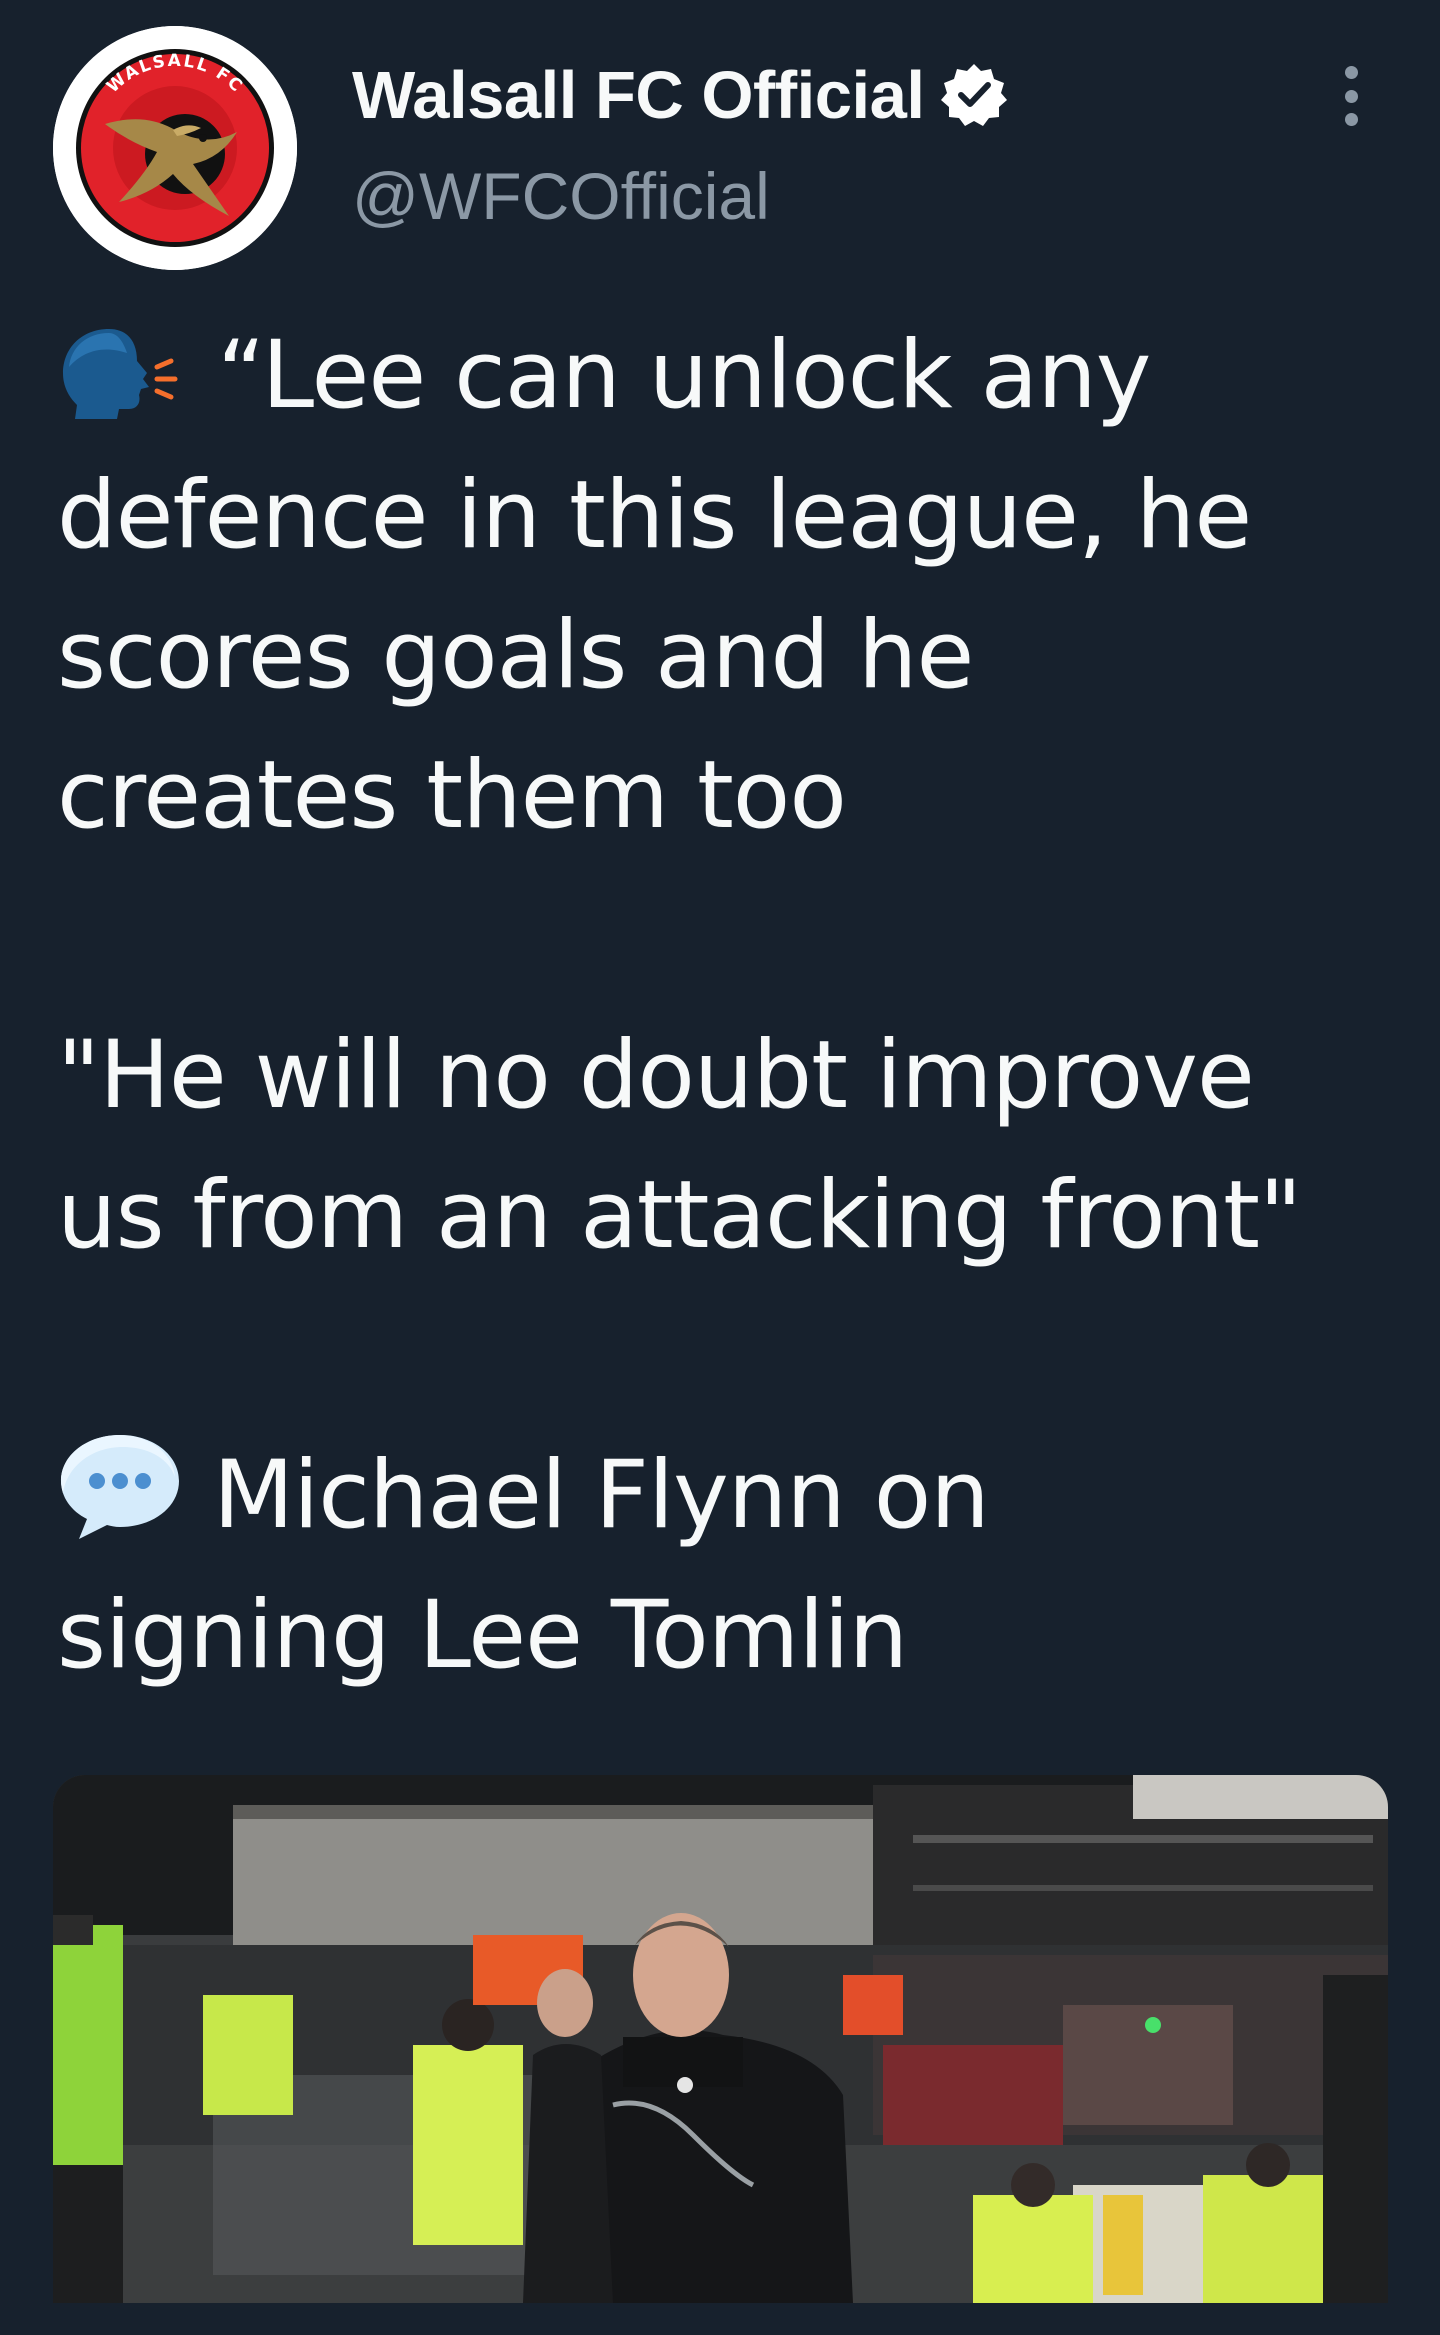 The height and width of the screenshot is (2335, 1440). I want to click on speaking-head-icon, so click(120, 374).